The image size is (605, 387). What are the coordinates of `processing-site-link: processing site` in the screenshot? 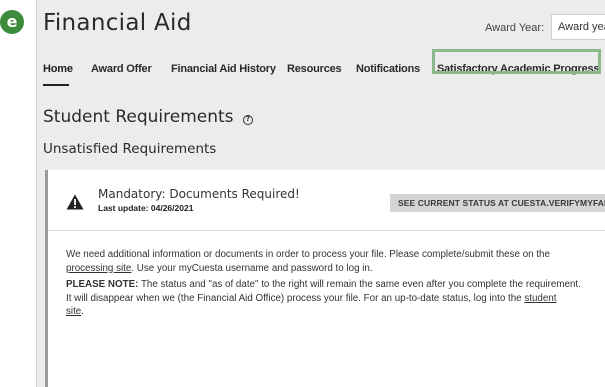 It's located at (98, 268).